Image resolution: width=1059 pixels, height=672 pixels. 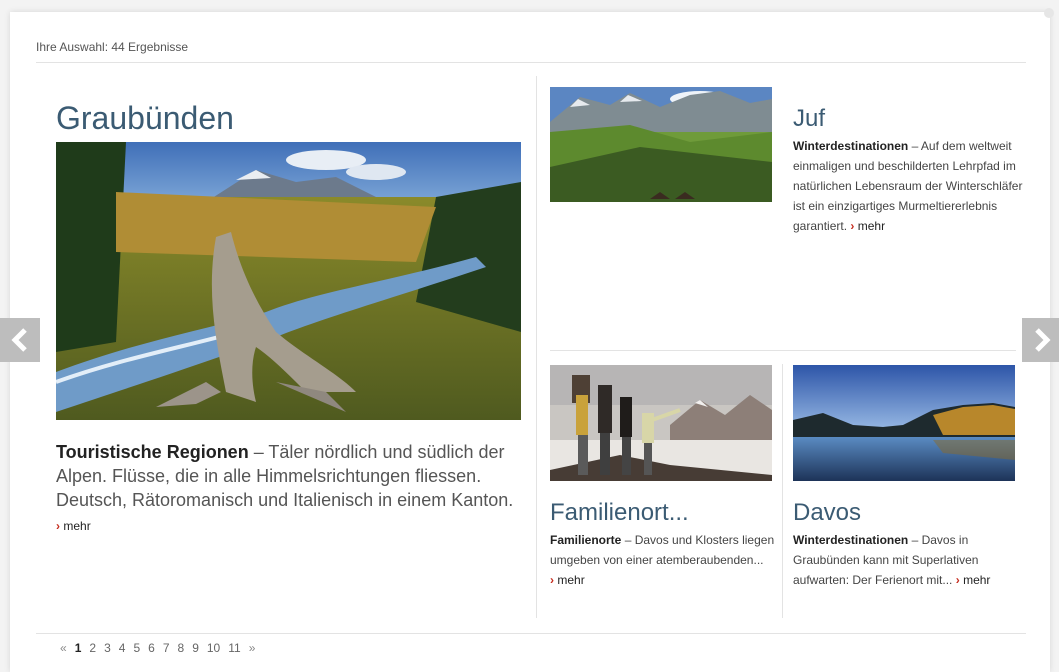 What do you see at coordinates (234, 648) in the screenshot?
I see `page-link-11: 11` at bounding box center [234, 648].